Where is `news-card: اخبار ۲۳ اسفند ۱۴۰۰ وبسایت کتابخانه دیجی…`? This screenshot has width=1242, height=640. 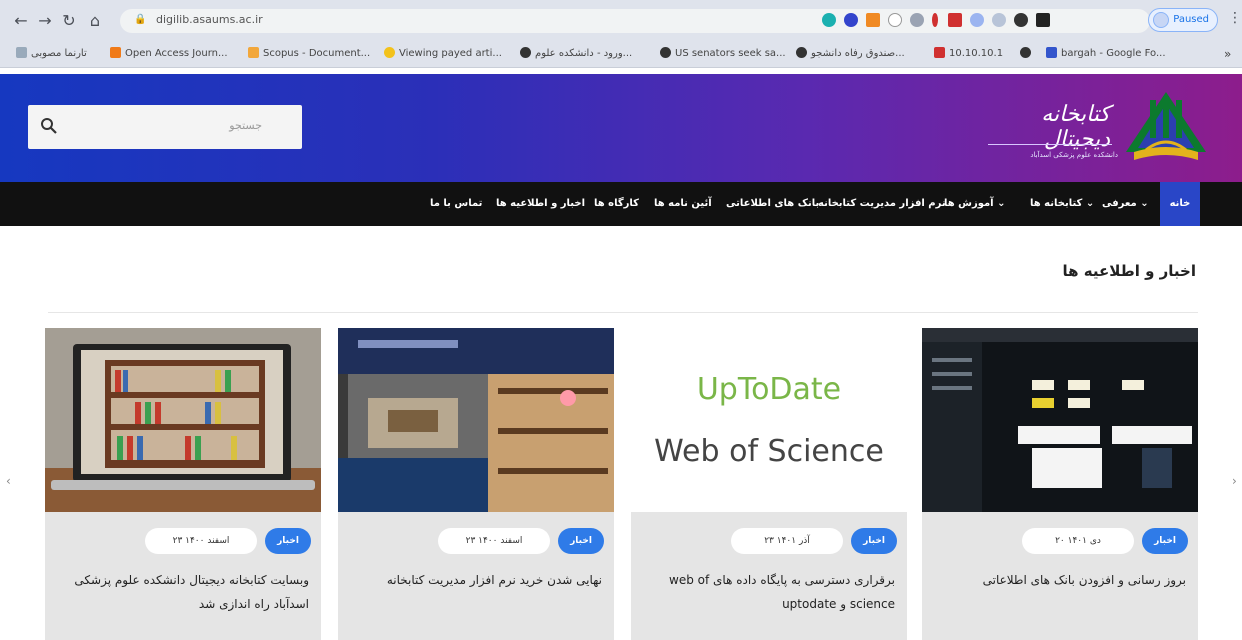
news-card: اخبار ۲۳ اسفند ۱۴۰۰ وبسایت کتابخانه دیجی… is located at coordinates (183, 484).